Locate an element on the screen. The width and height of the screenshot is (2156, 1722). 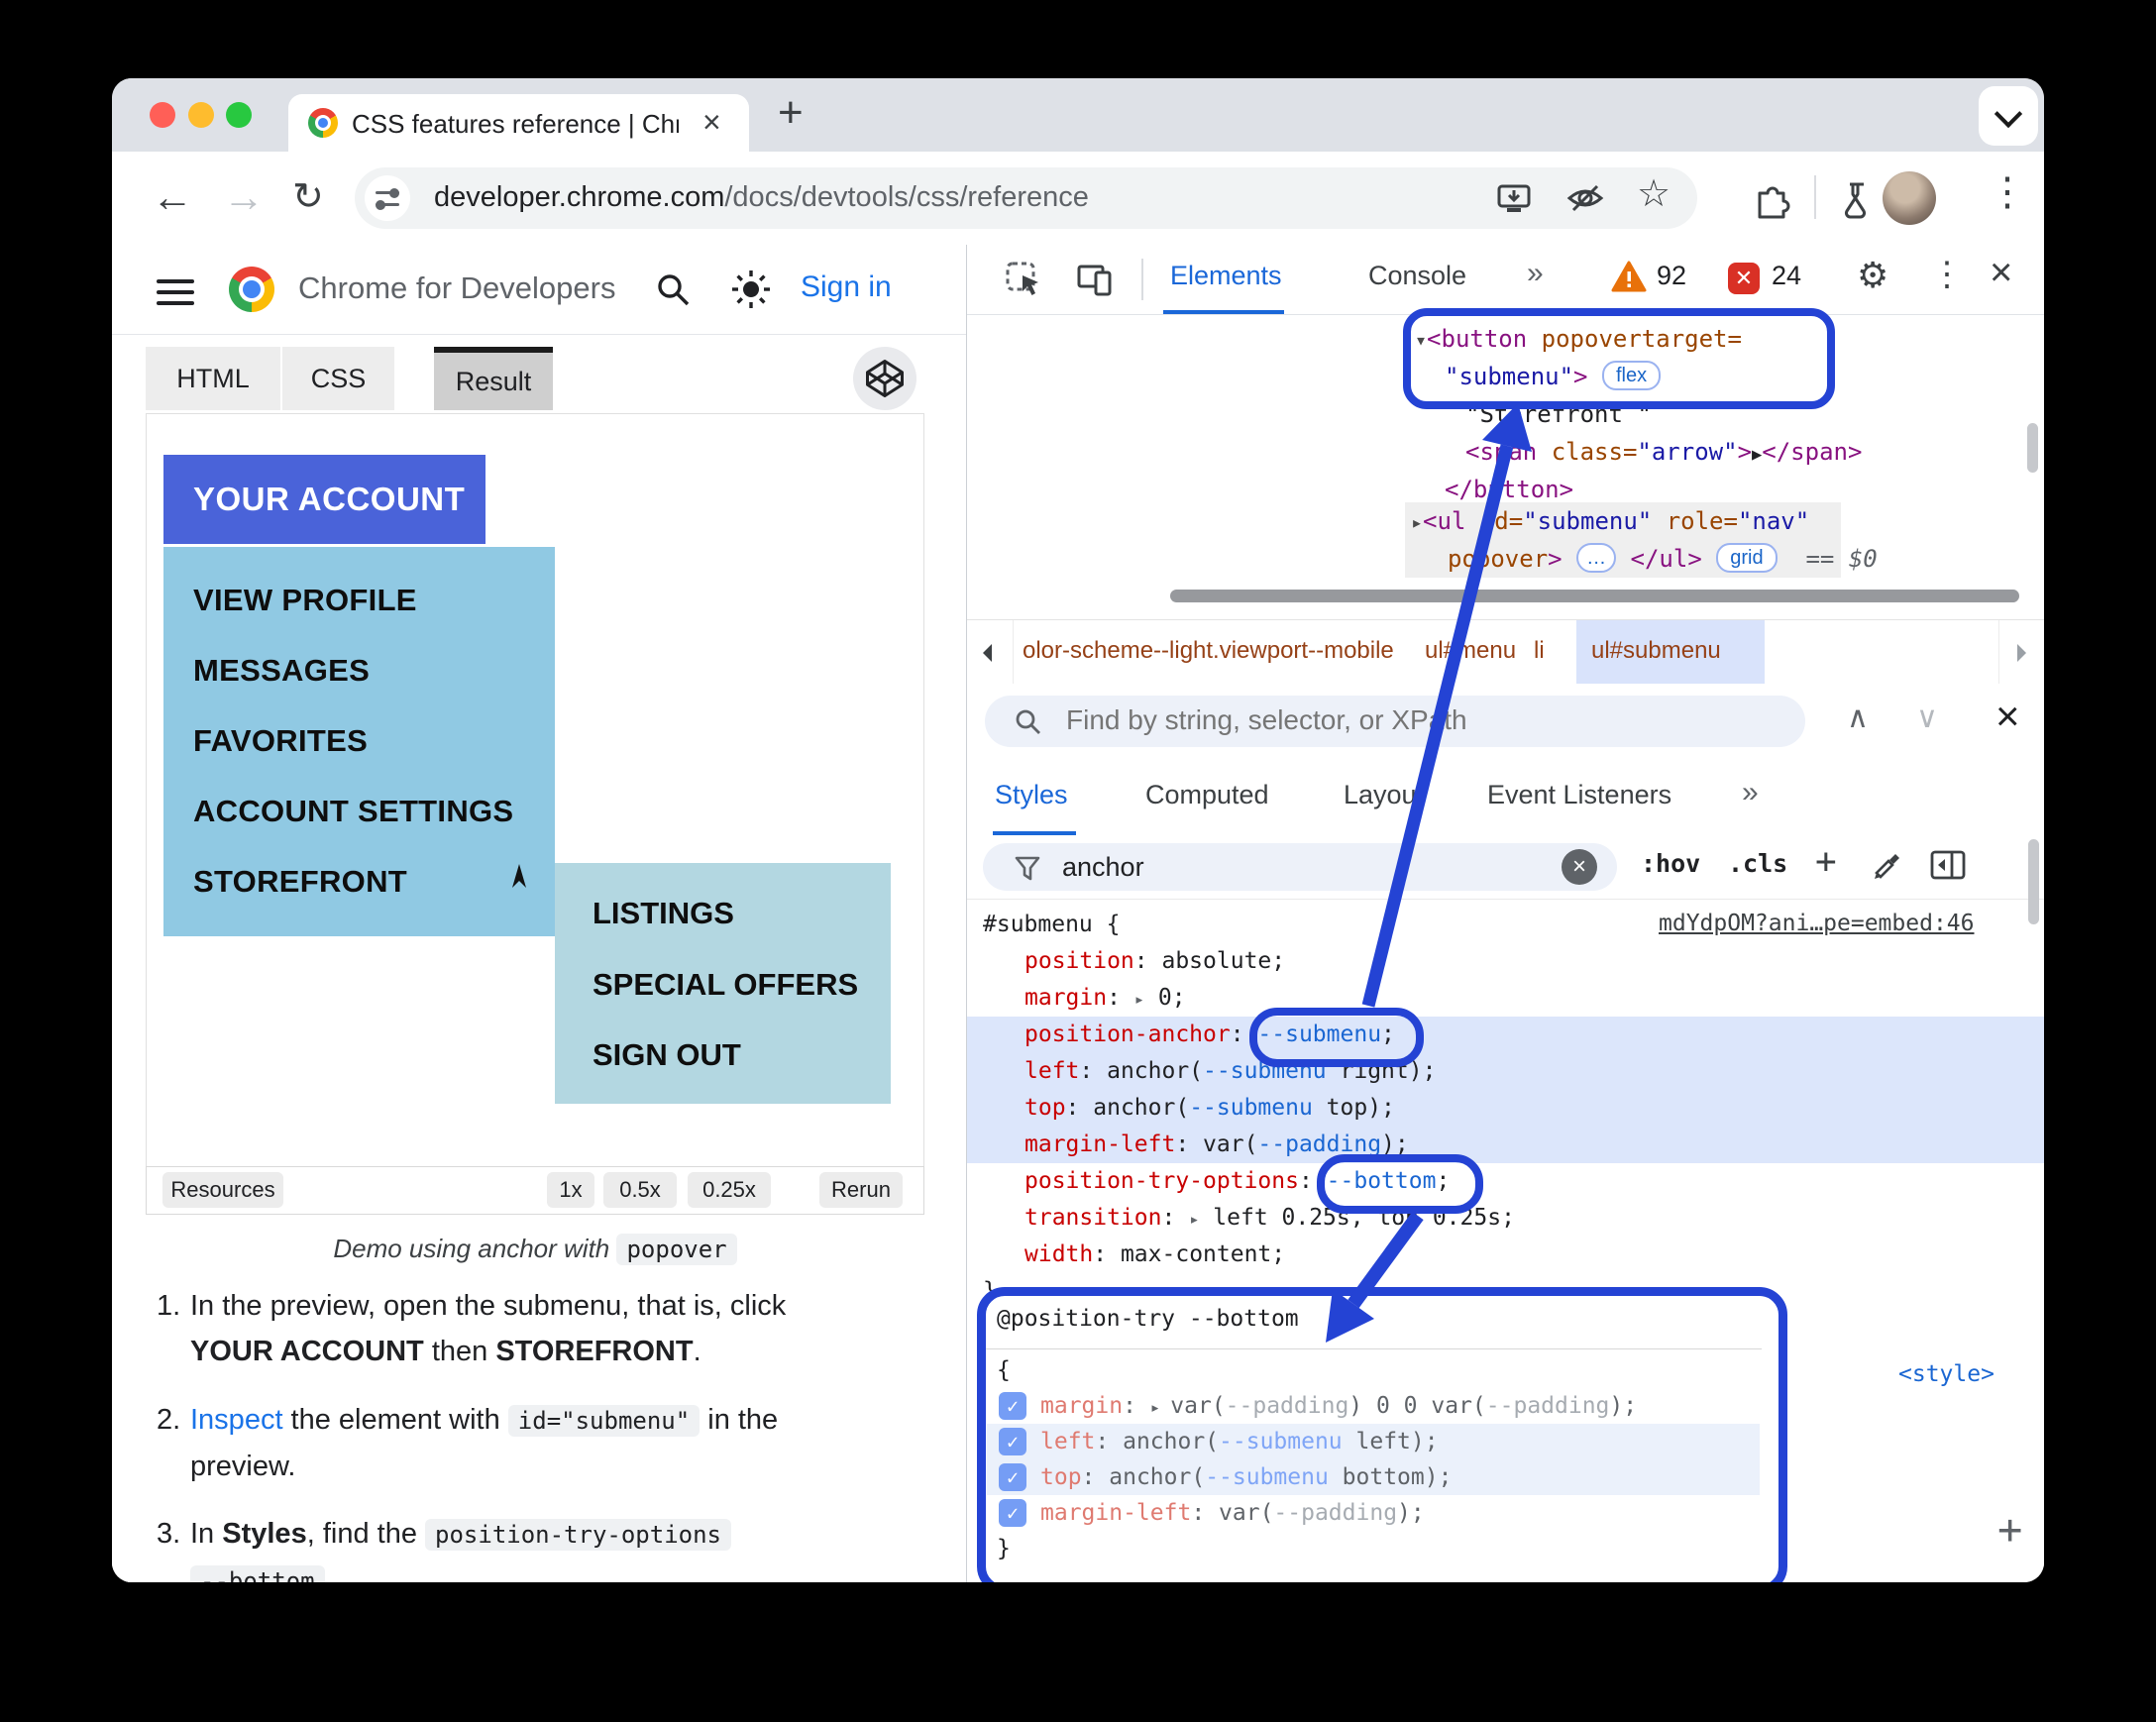
traffic-minimize-button is located at coordinates (201, 115).